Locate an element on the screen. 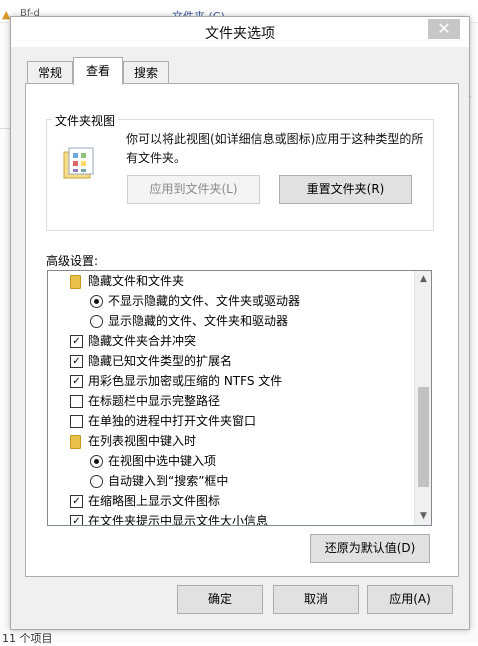 The image size is (478, 646). cancel-button: 取消 is located at coordinates (316, 599).